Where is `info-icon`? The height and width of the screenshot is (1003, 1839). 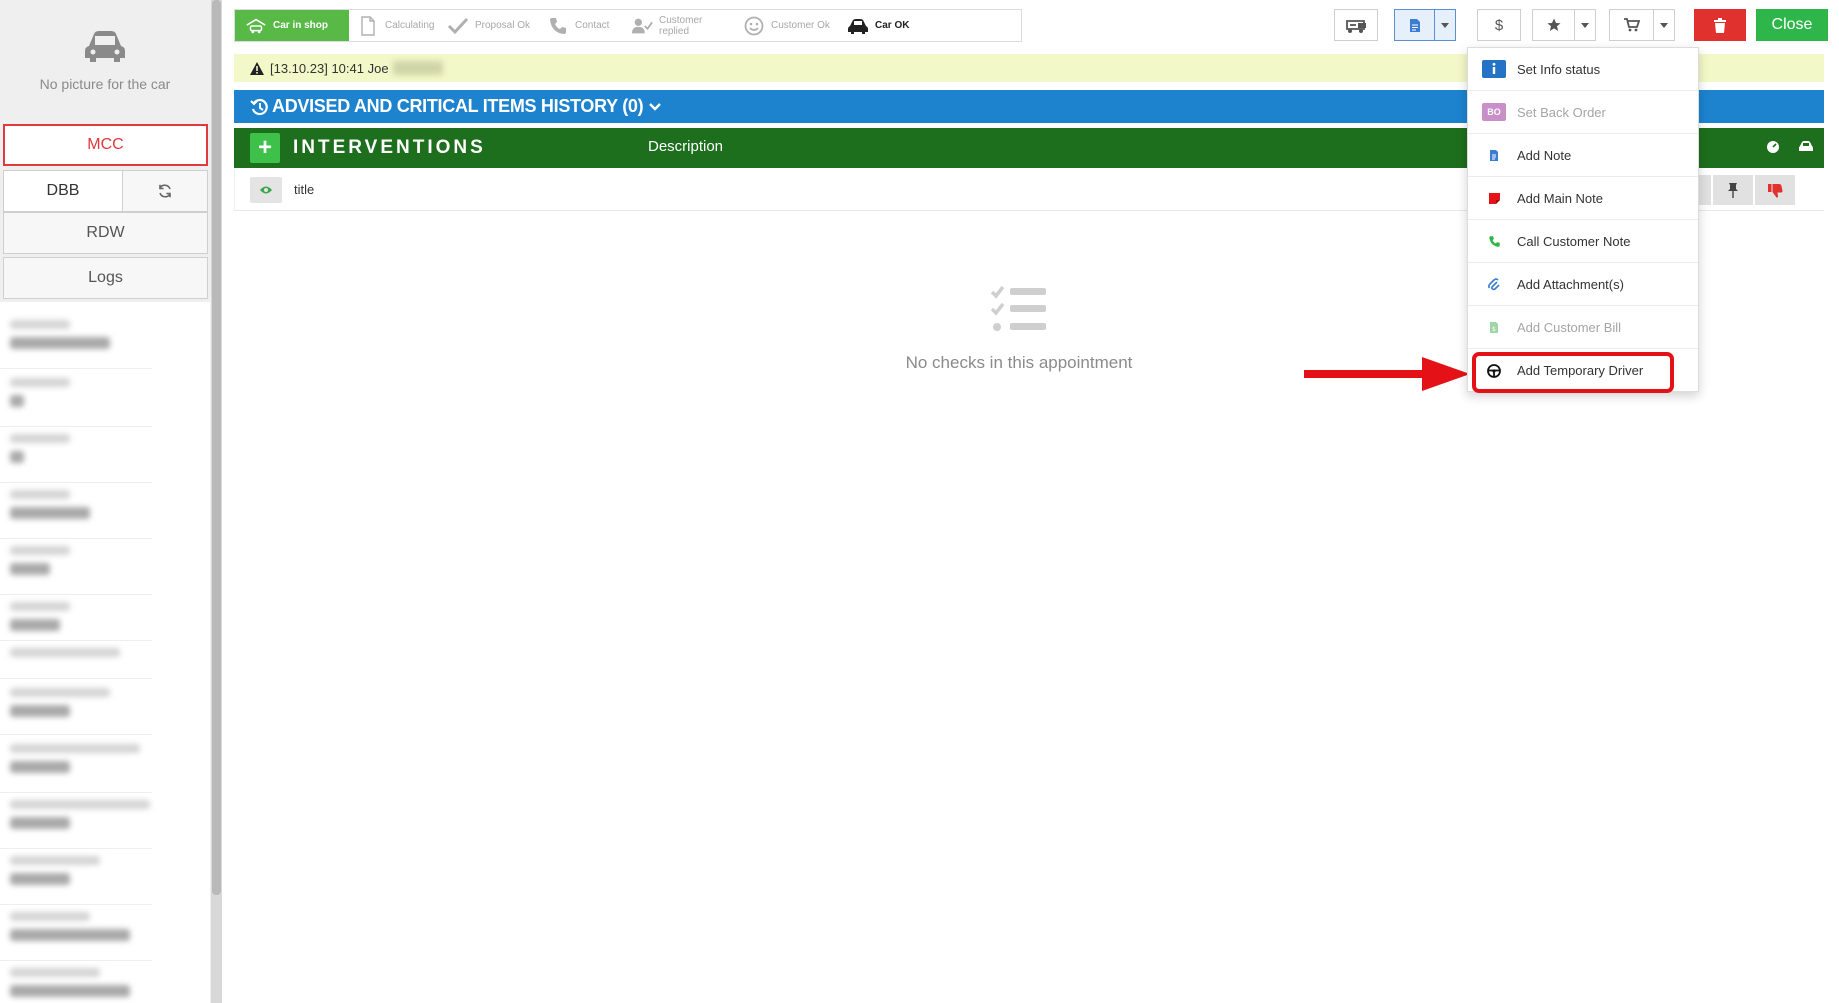 info-icon is located at coordinates (1494, 69).